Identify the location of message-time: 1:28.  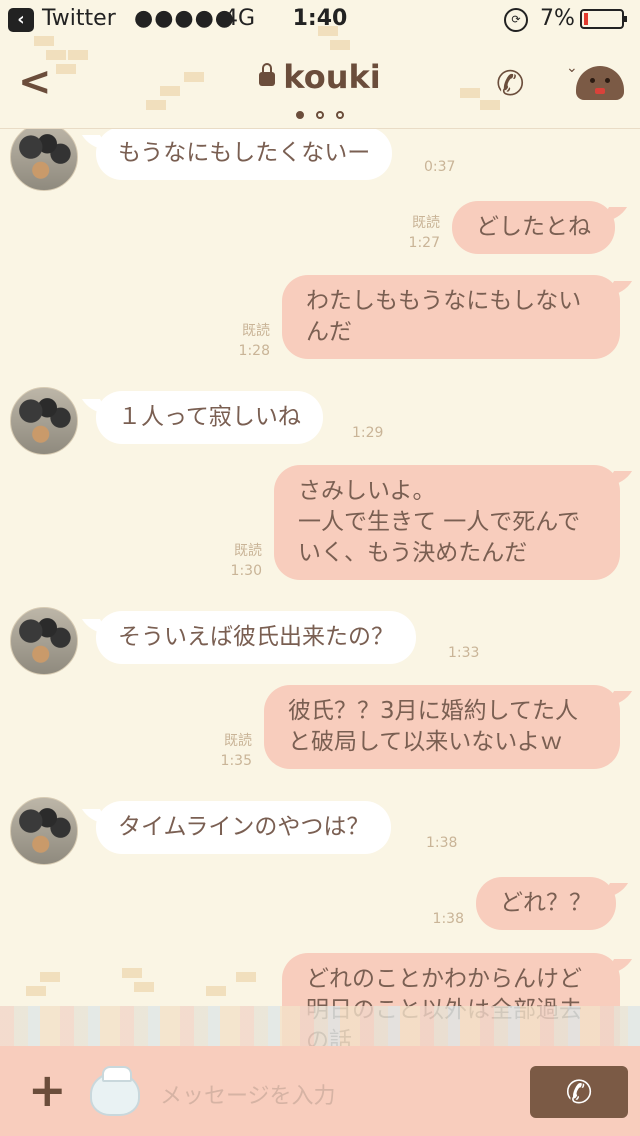
(254, 351).